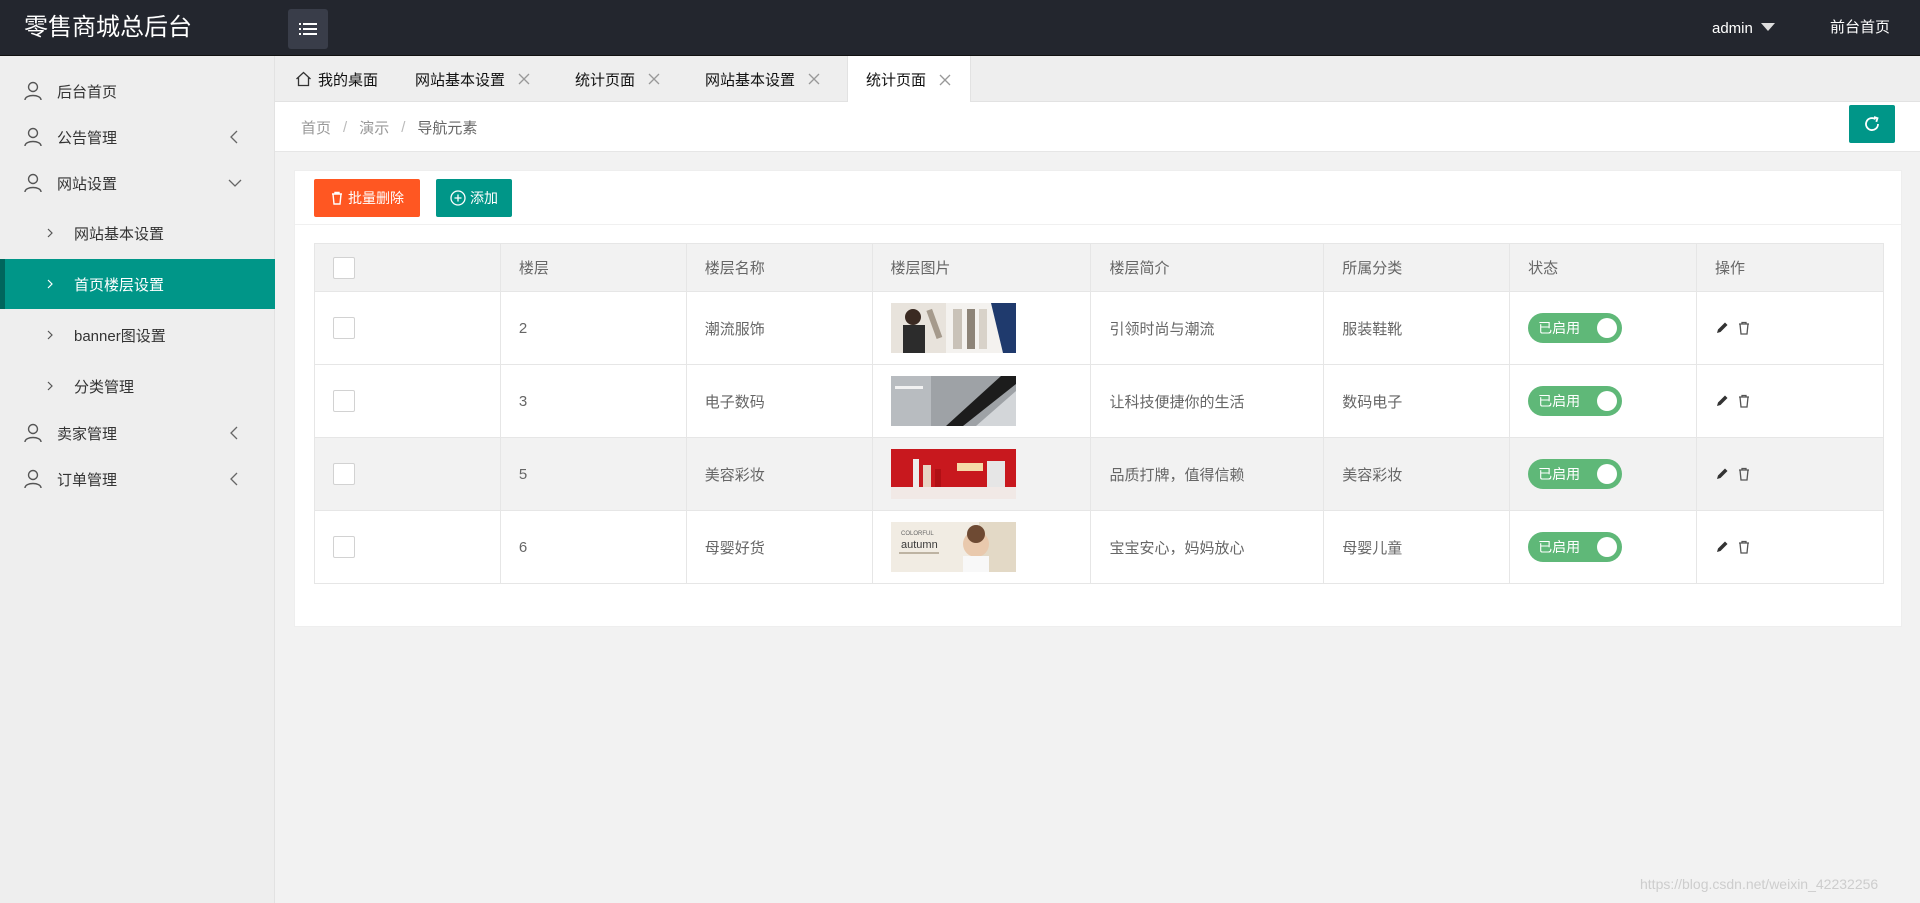 The width and height of the screenshot is (1920, 903). Describe the element at coordinates (1207, 547) in the screenshot. I see `floor-desc-cell: 宝宝安心，妈妈放心` at that location.